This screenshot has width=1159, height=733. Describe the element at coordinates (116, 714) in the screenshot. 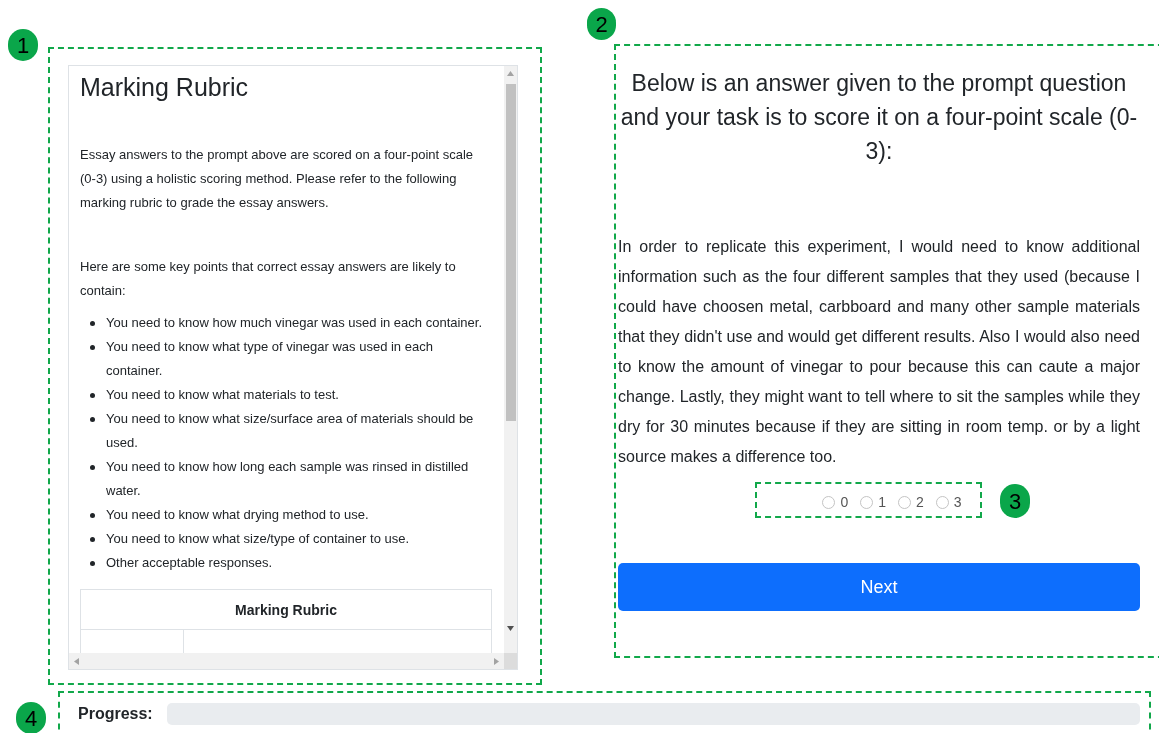

I see `progress-label: Progress:` at that location.